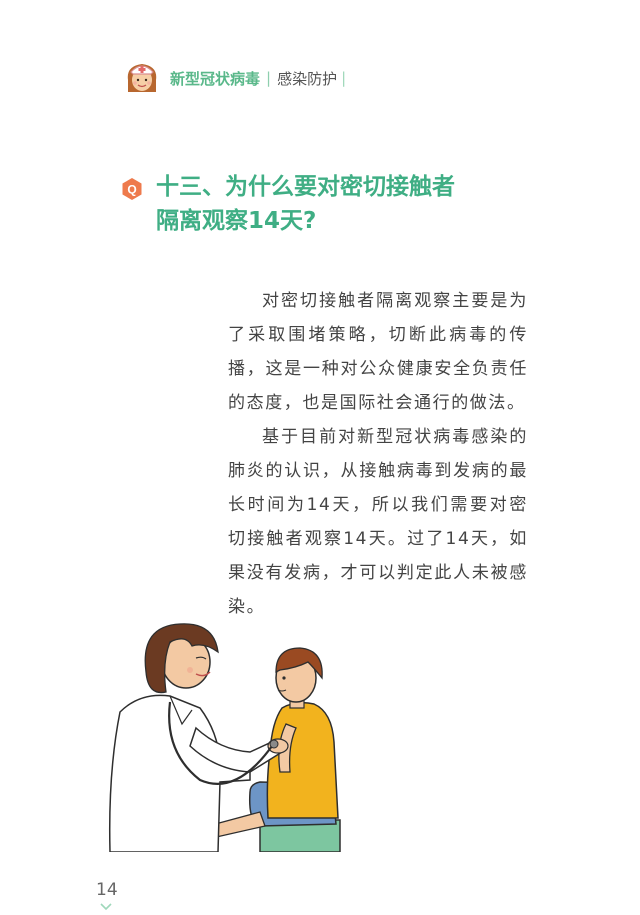 Image resolution: width=640 pixels, height=915 pixels. I want to click on q-badge-letter: Q, so click(131, 190).